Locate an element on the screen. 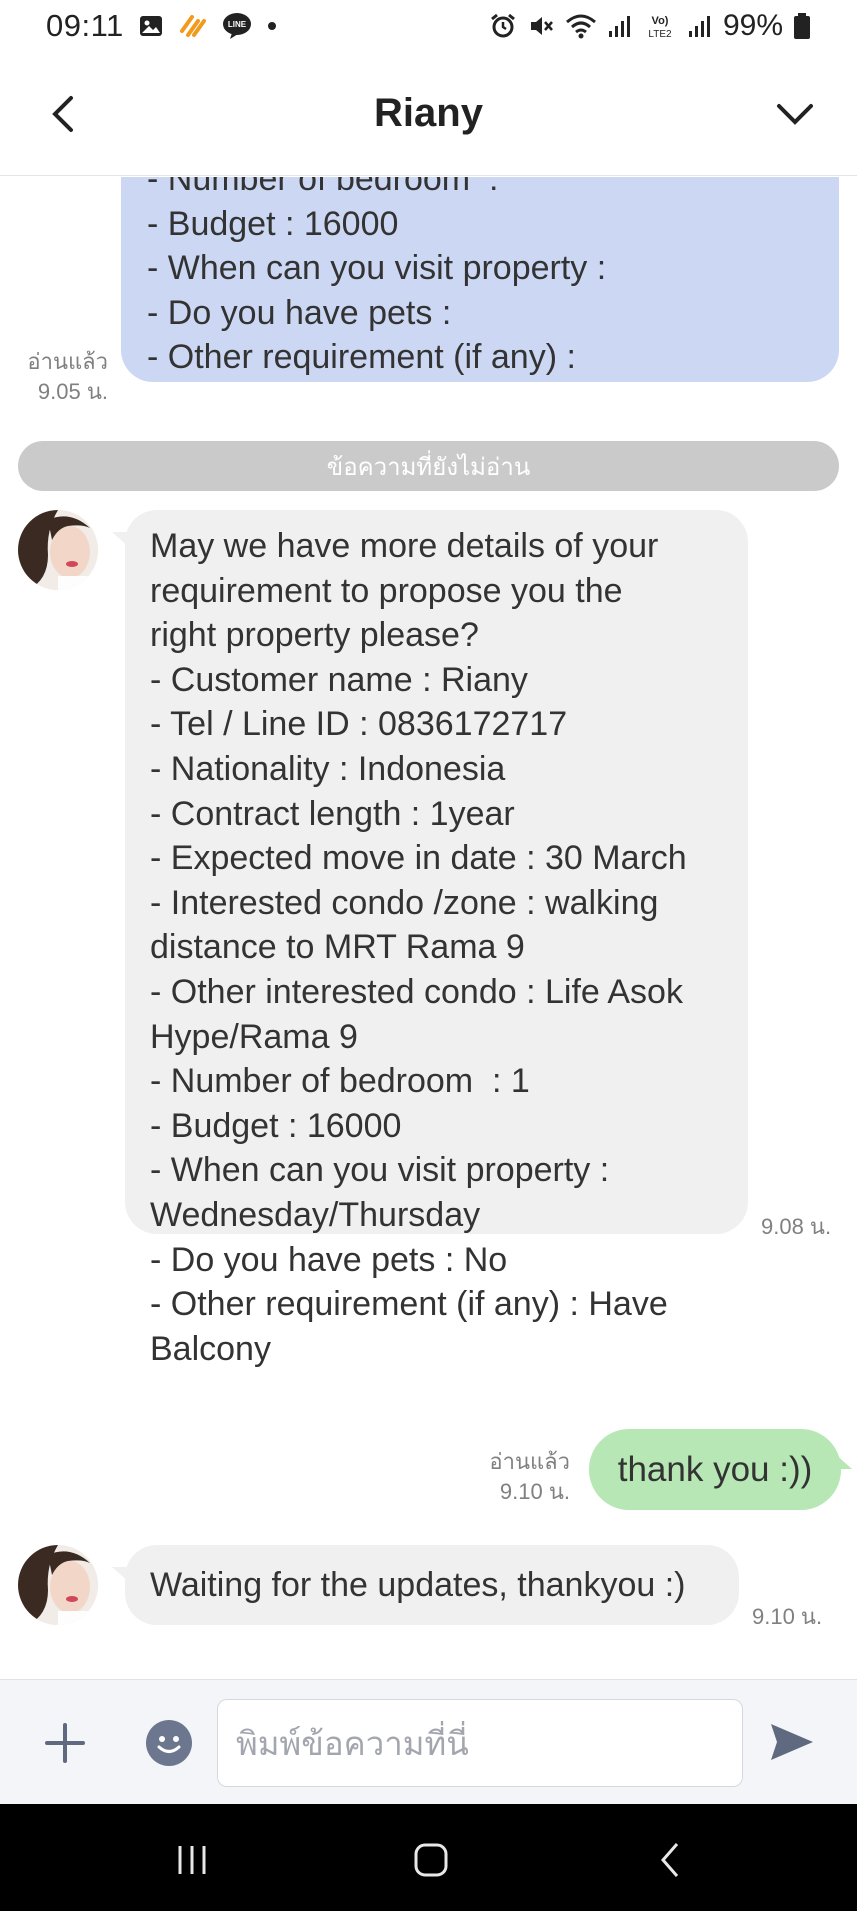  dot-icon is located at coordinates (272, 26).